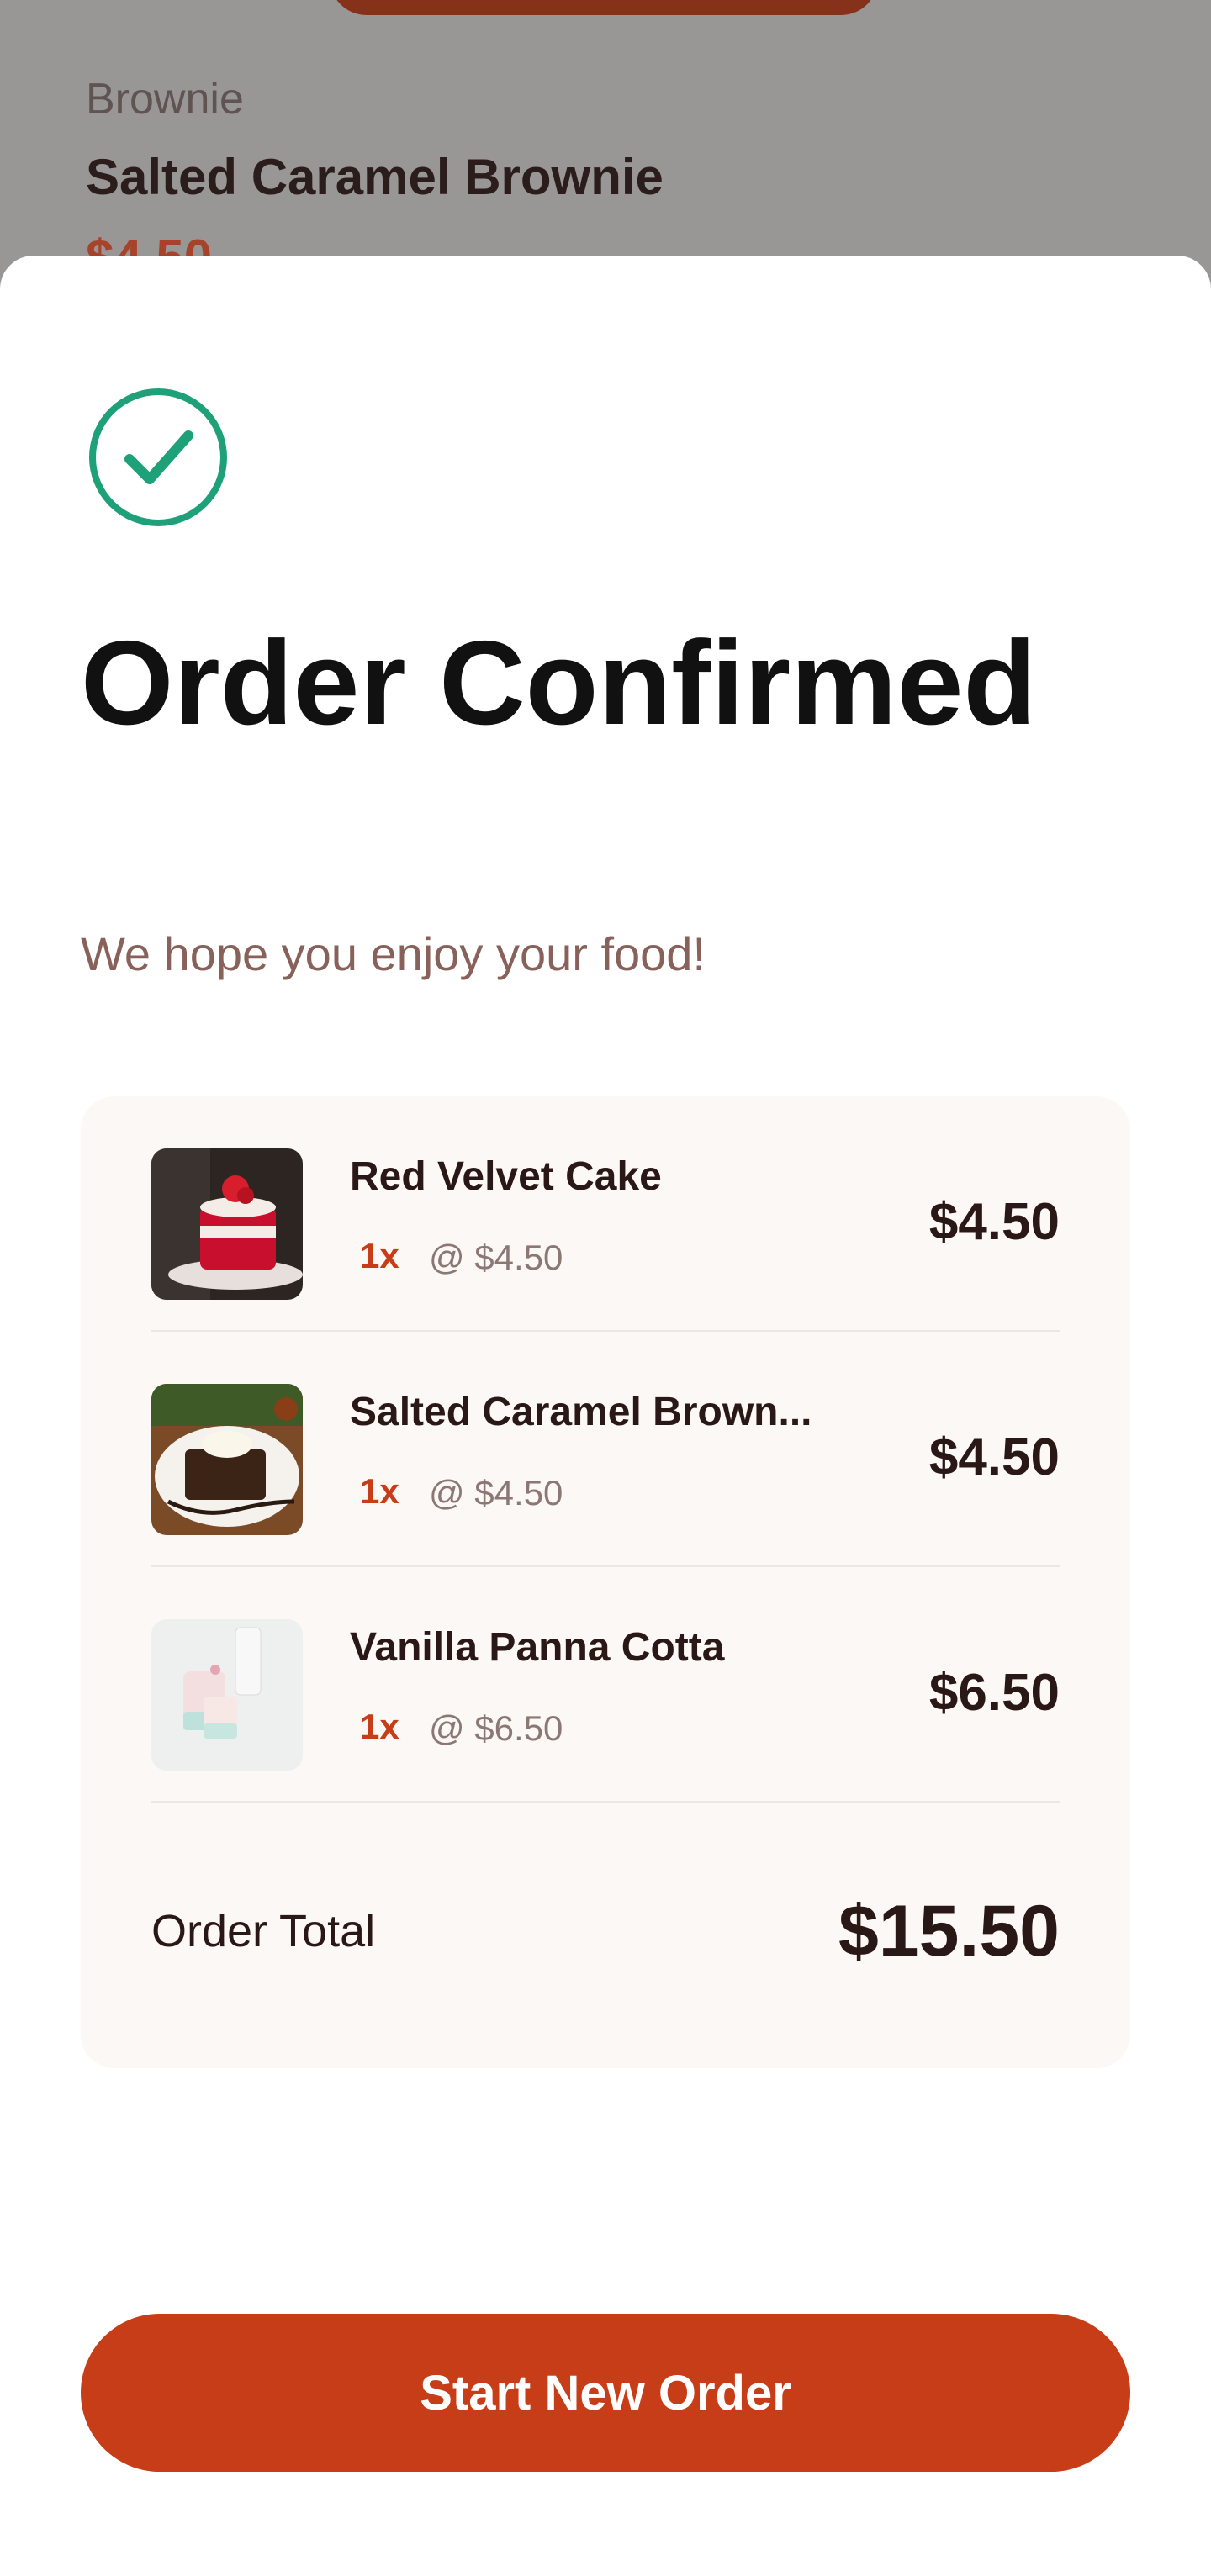 The width and height of the screenshot is (1211, 2576). I want to click on background-product-page: Brownie Salted Caramel Brownie $4.50, so click(605, 143).